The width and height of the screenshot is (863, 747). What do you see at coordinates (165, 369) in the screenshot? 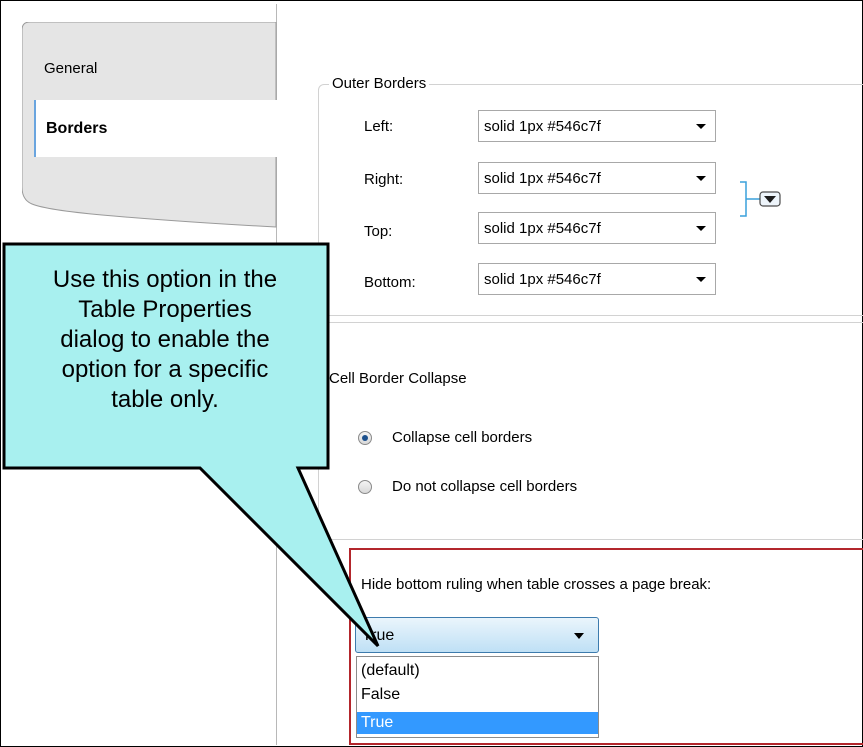
I see `callout-line-4: option for a specific` at bounding box center [165, 369].